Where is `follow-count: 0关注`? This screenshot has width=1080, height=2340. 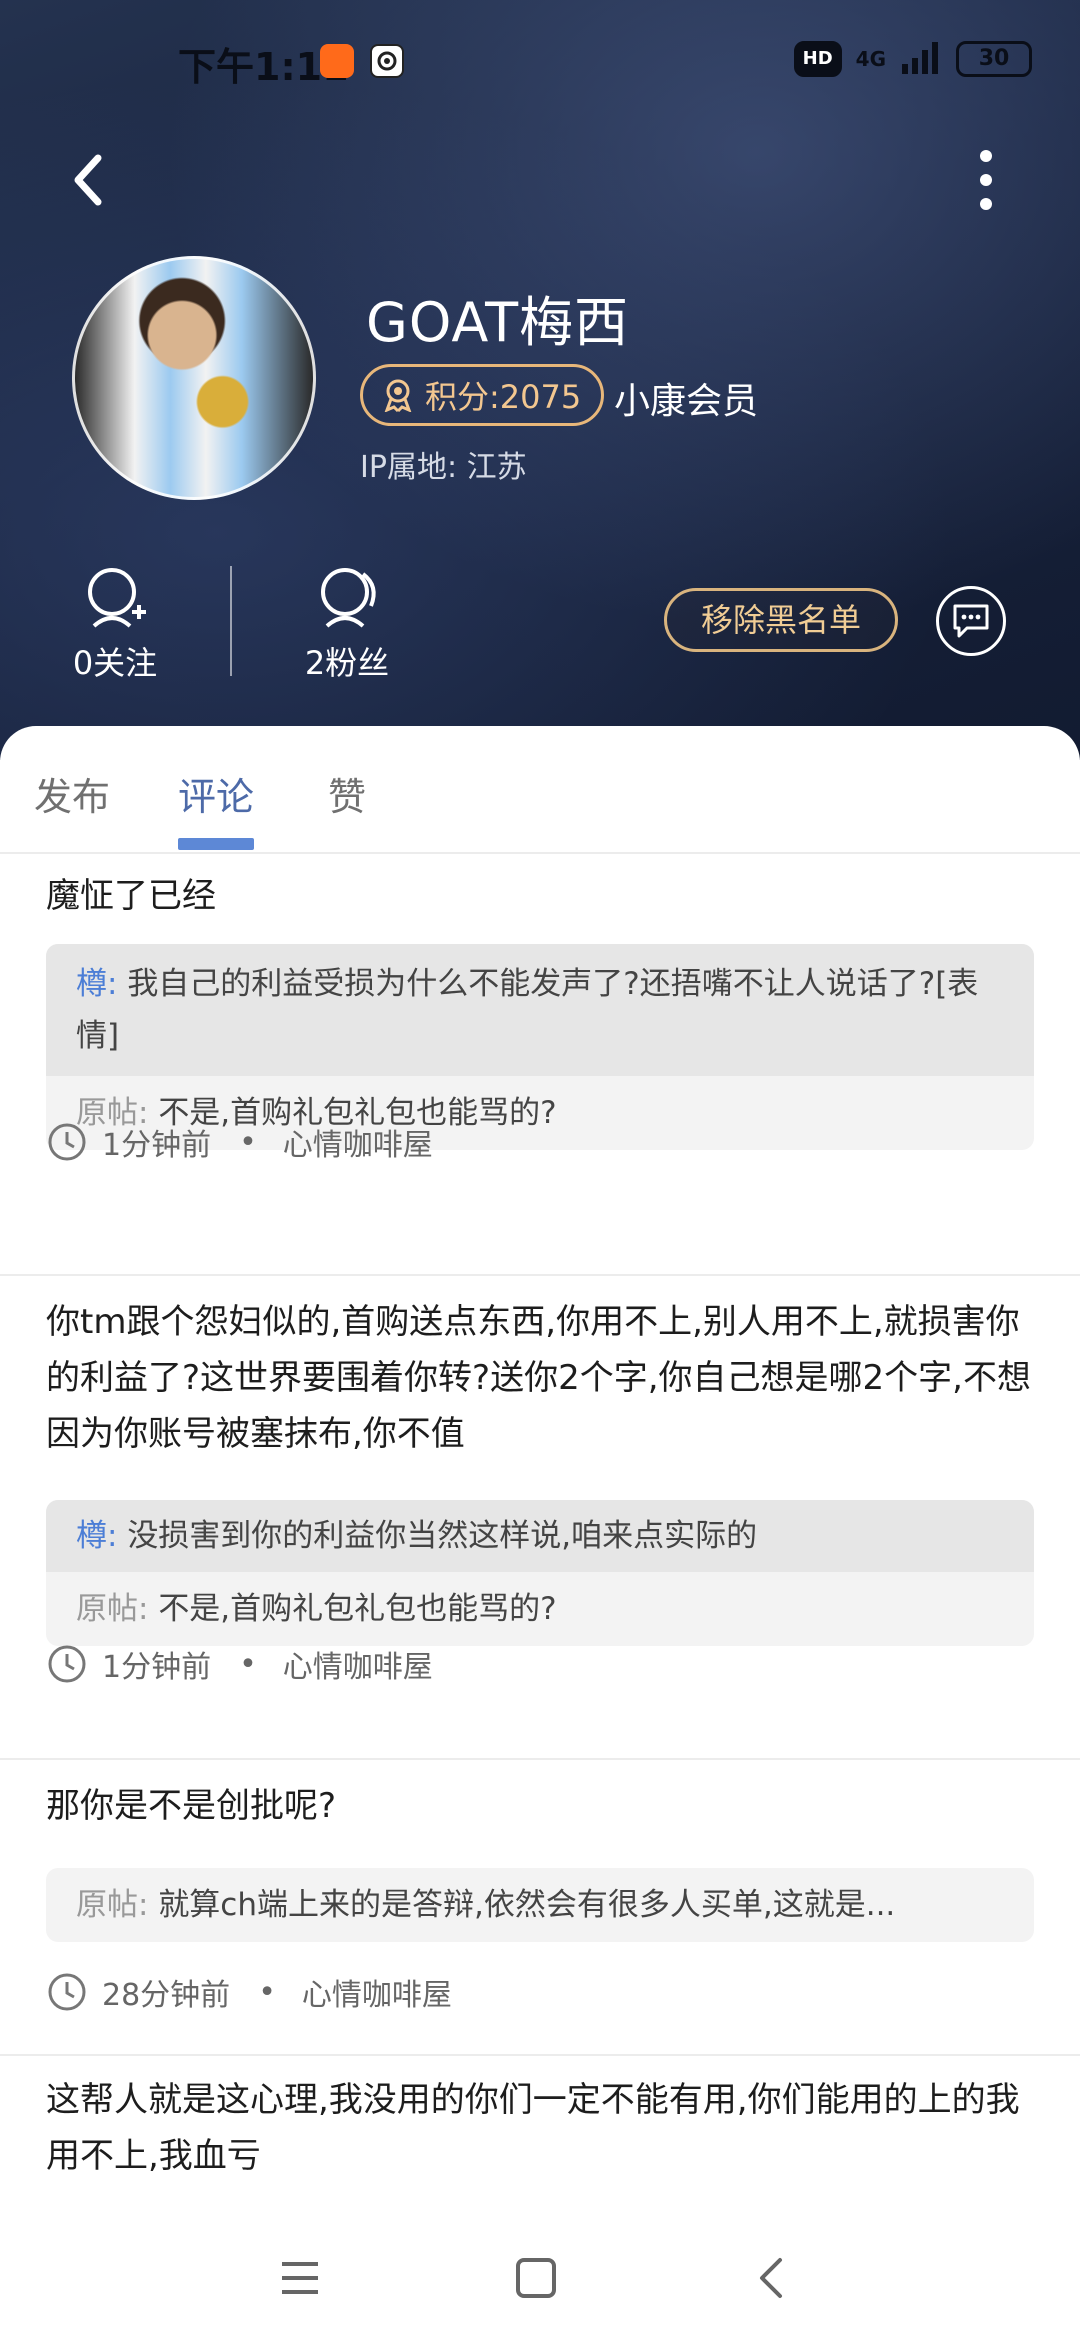 follow-count: 0关注 is located at coordinates (115, 663).